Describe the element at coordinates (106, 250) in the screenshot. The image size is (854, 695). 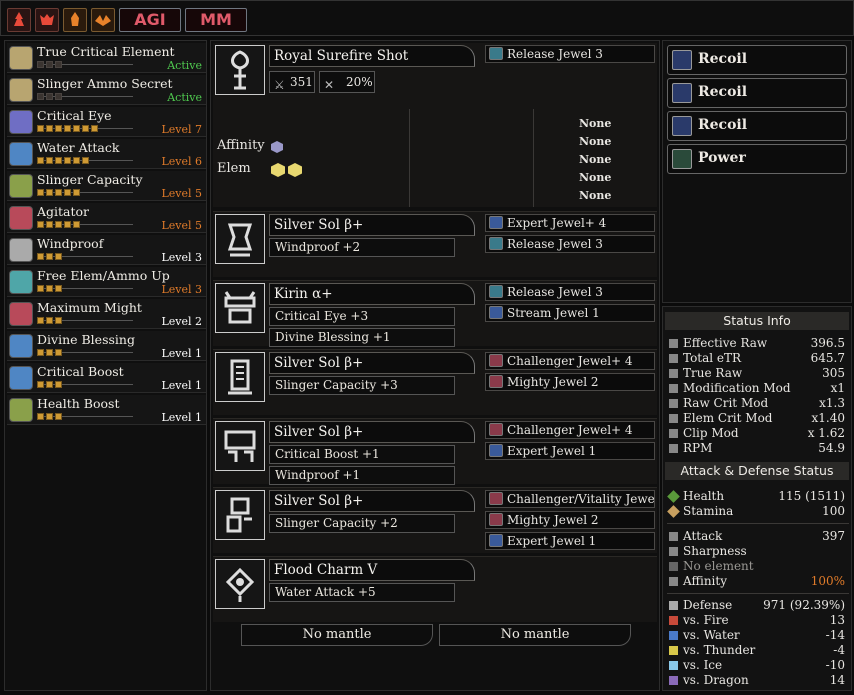
I see `skill-item: Windproof Level 3` at that location.